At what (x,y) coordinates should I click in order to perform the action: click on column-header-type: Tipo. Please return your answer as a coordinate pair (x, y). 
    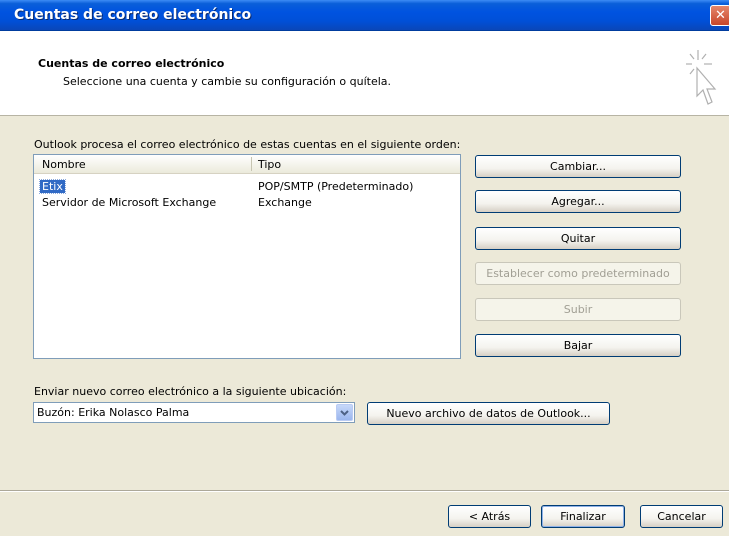
    Looking at the image, I should click on (269, 164).